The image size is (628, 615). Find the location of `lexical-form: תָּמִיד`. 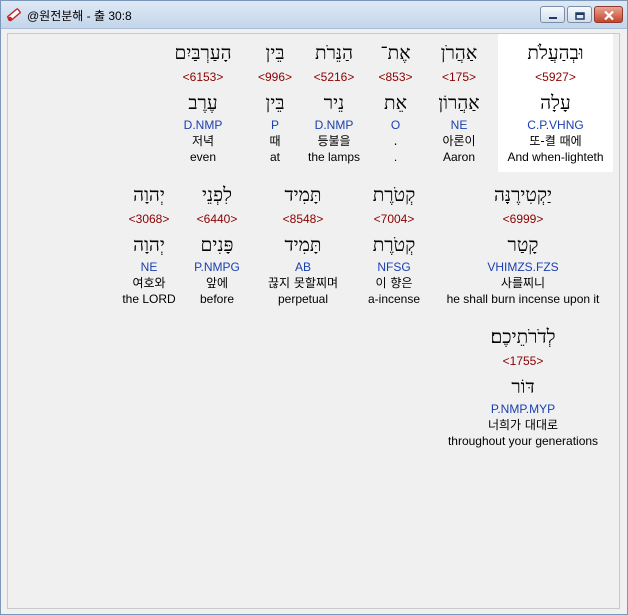

lexical-form: תָּמִיד is located at coordinates (303, 245).